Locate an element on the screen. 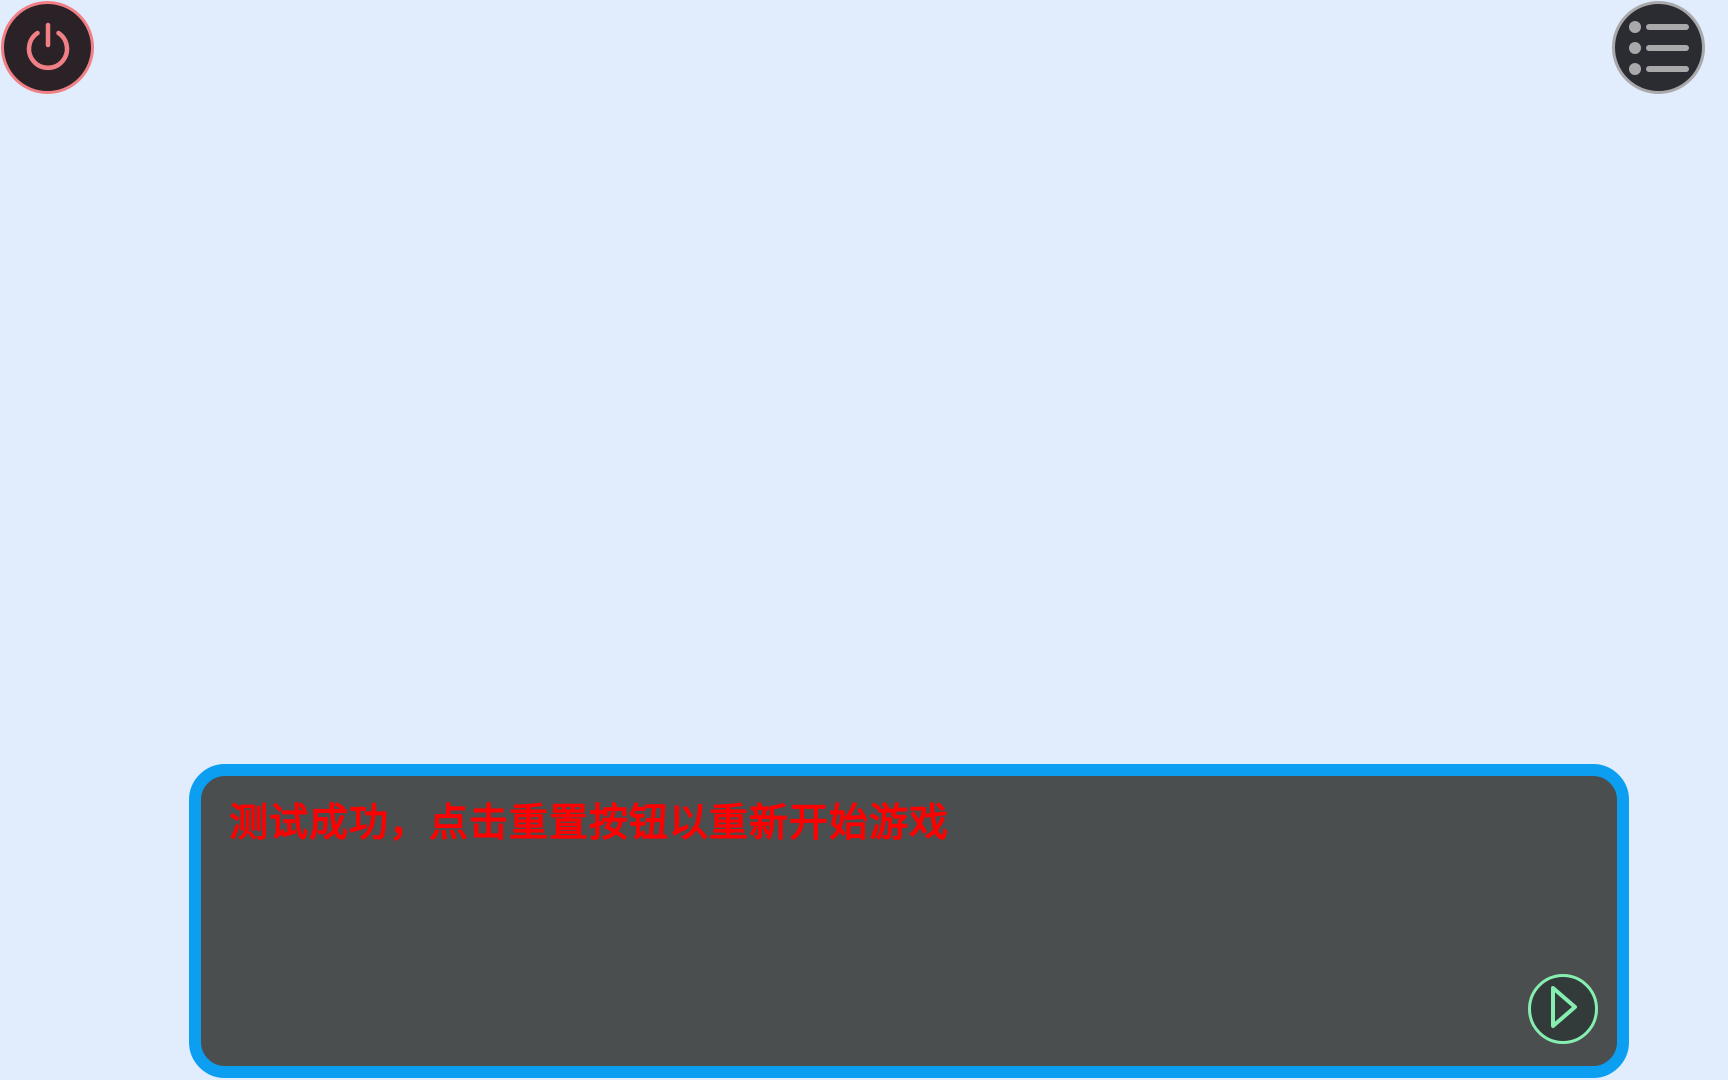 This screenshot has height=1080, width=1728. power-icon is located at coordinates (48, 48).